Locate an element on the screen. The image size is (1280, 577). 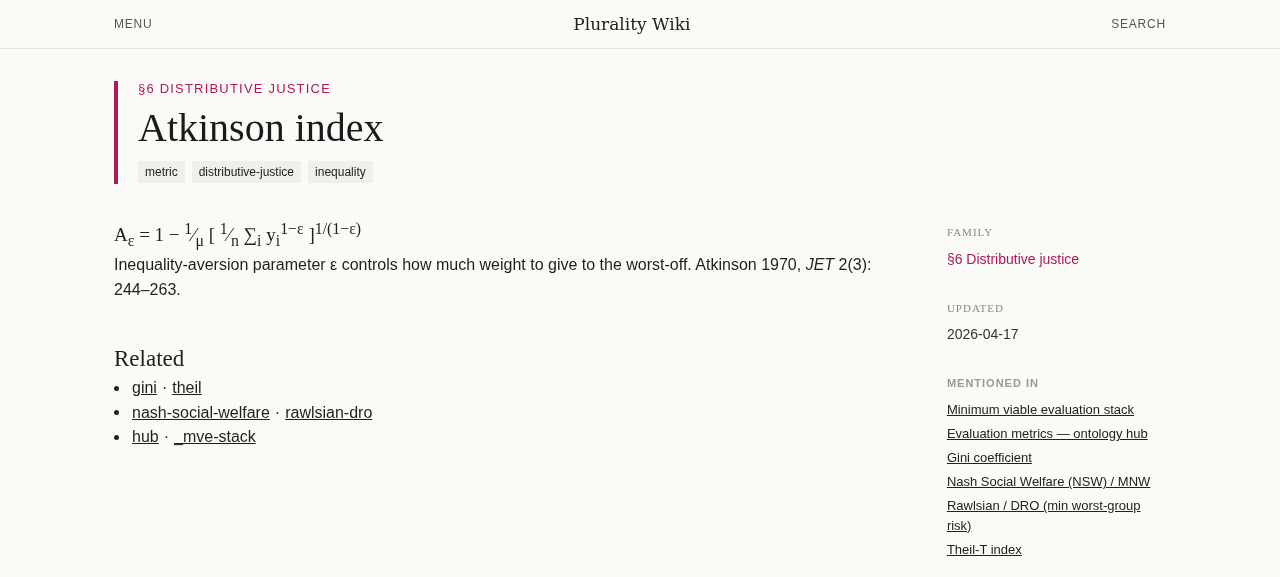
section-label: §6 DISTRIBUTIVE JUSTICE is located at coordinates (235, 88).